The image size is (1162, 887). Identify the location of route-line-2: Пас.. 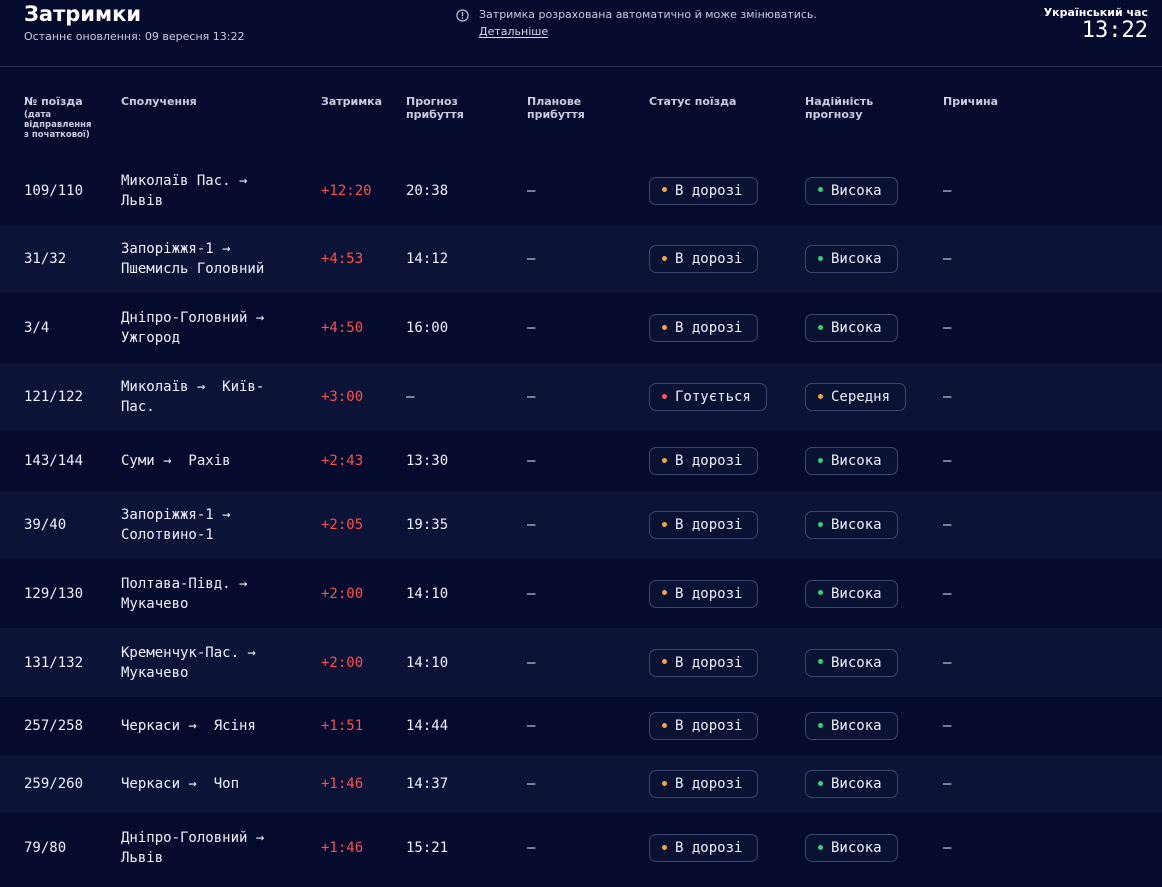
(138, 407).